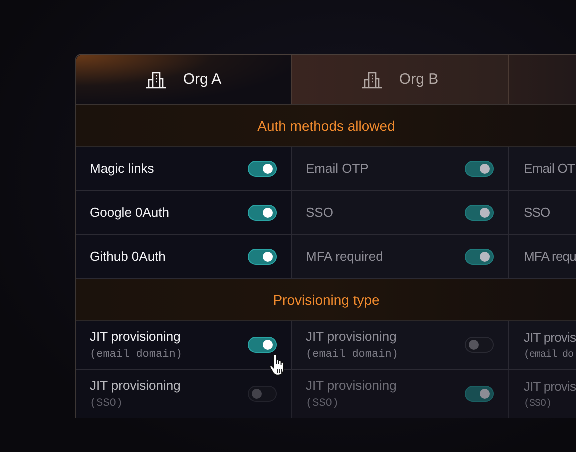 Image resolution: width=576 pixels, height=452 pixels. What do you see at coordinates (184, 79) in the screenshot?
I see `org-tab: Org A` at bounding box center [184, 79].